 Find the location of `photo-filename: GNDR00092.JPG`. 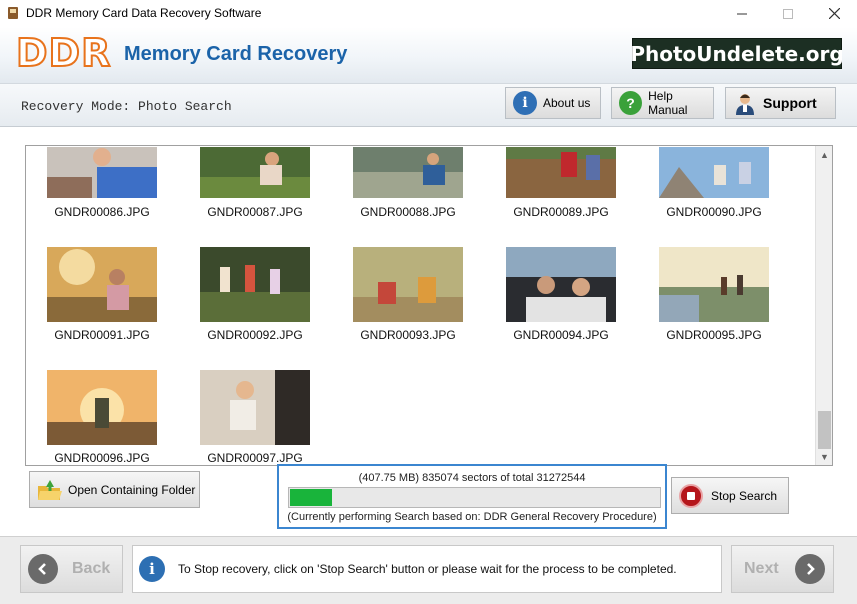

photo-filename: GNDR00092.JPG is located at coordinates (255, 335).